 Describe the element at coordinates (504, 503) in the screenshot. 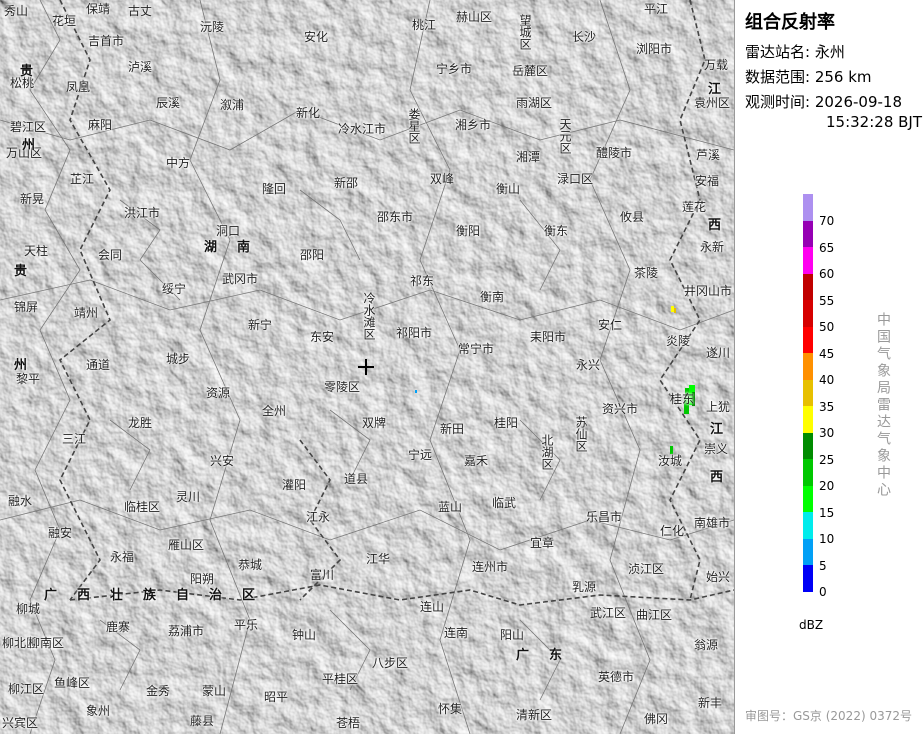

I see `place-label: 临武` at that location.